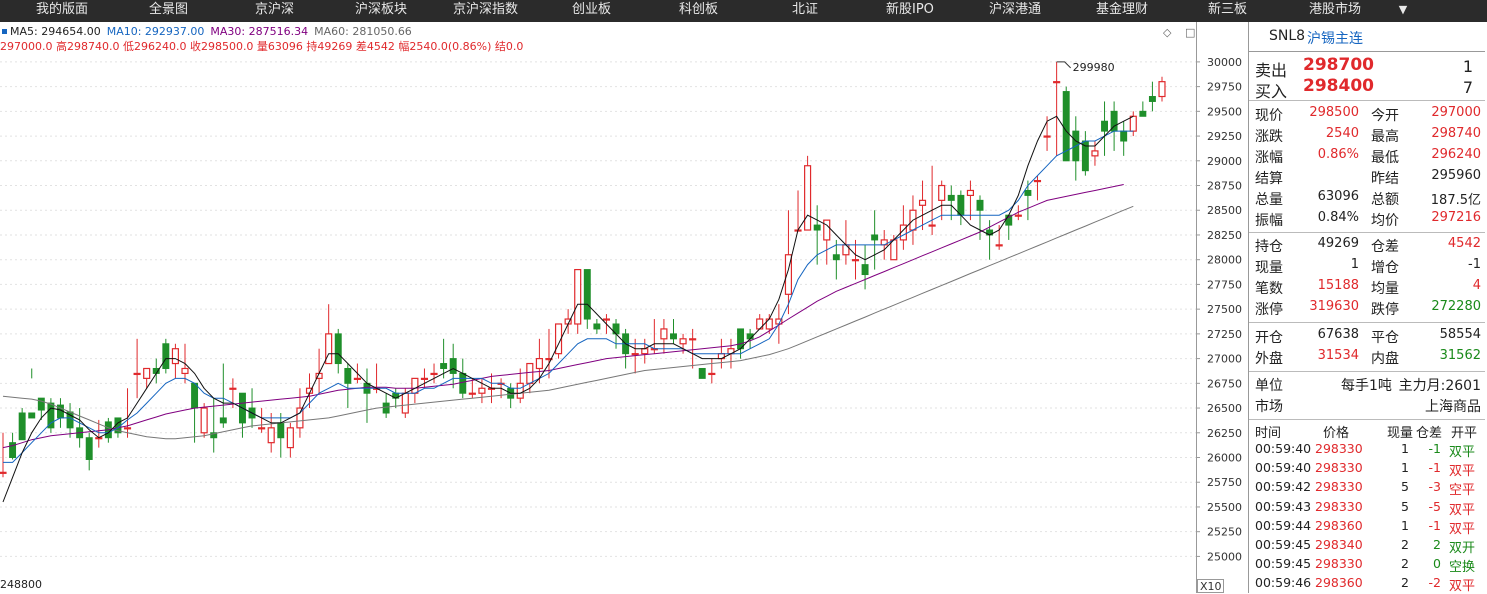  Describe the element at coordinates (1227, 11) in the screenshot. I see `nav-item-11: 新三板` at that location.